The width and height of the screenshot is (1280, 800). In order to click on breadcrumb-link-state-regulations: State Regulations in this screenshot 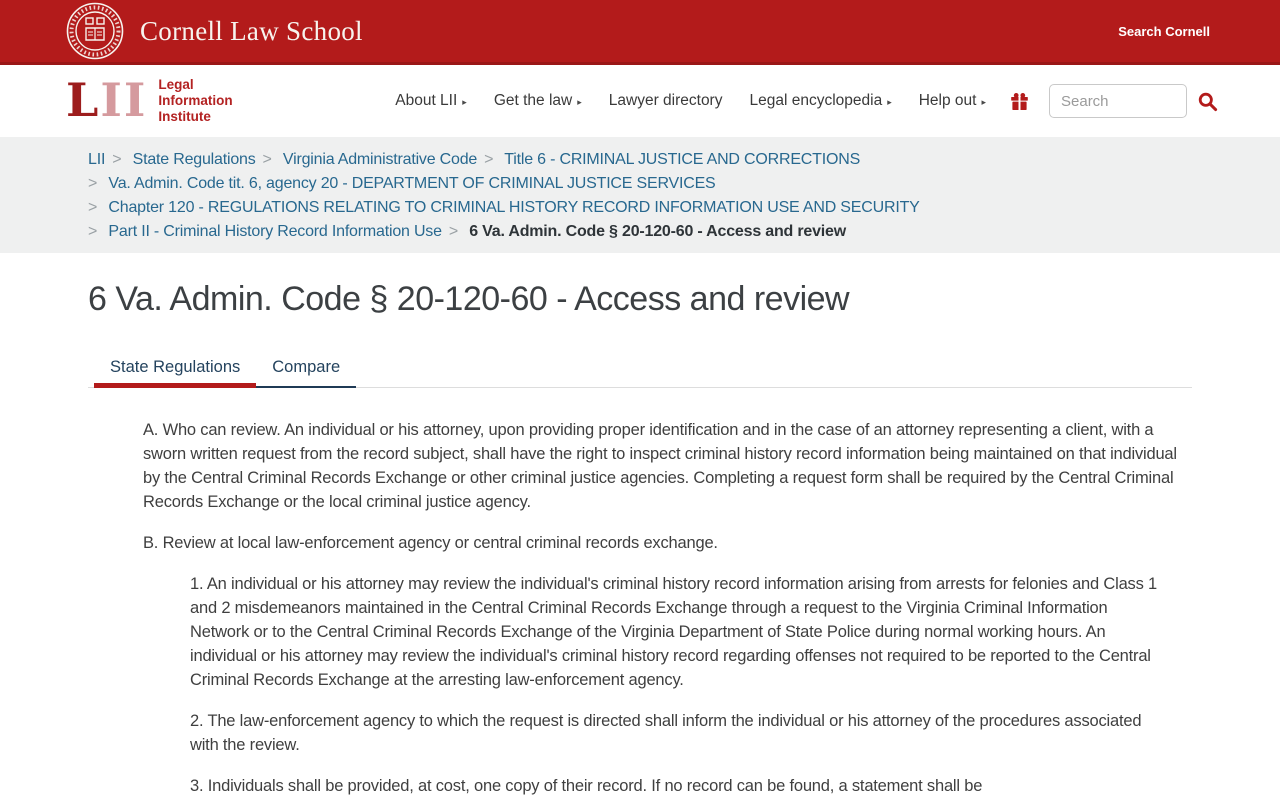, I will do `click(194, 159)`.